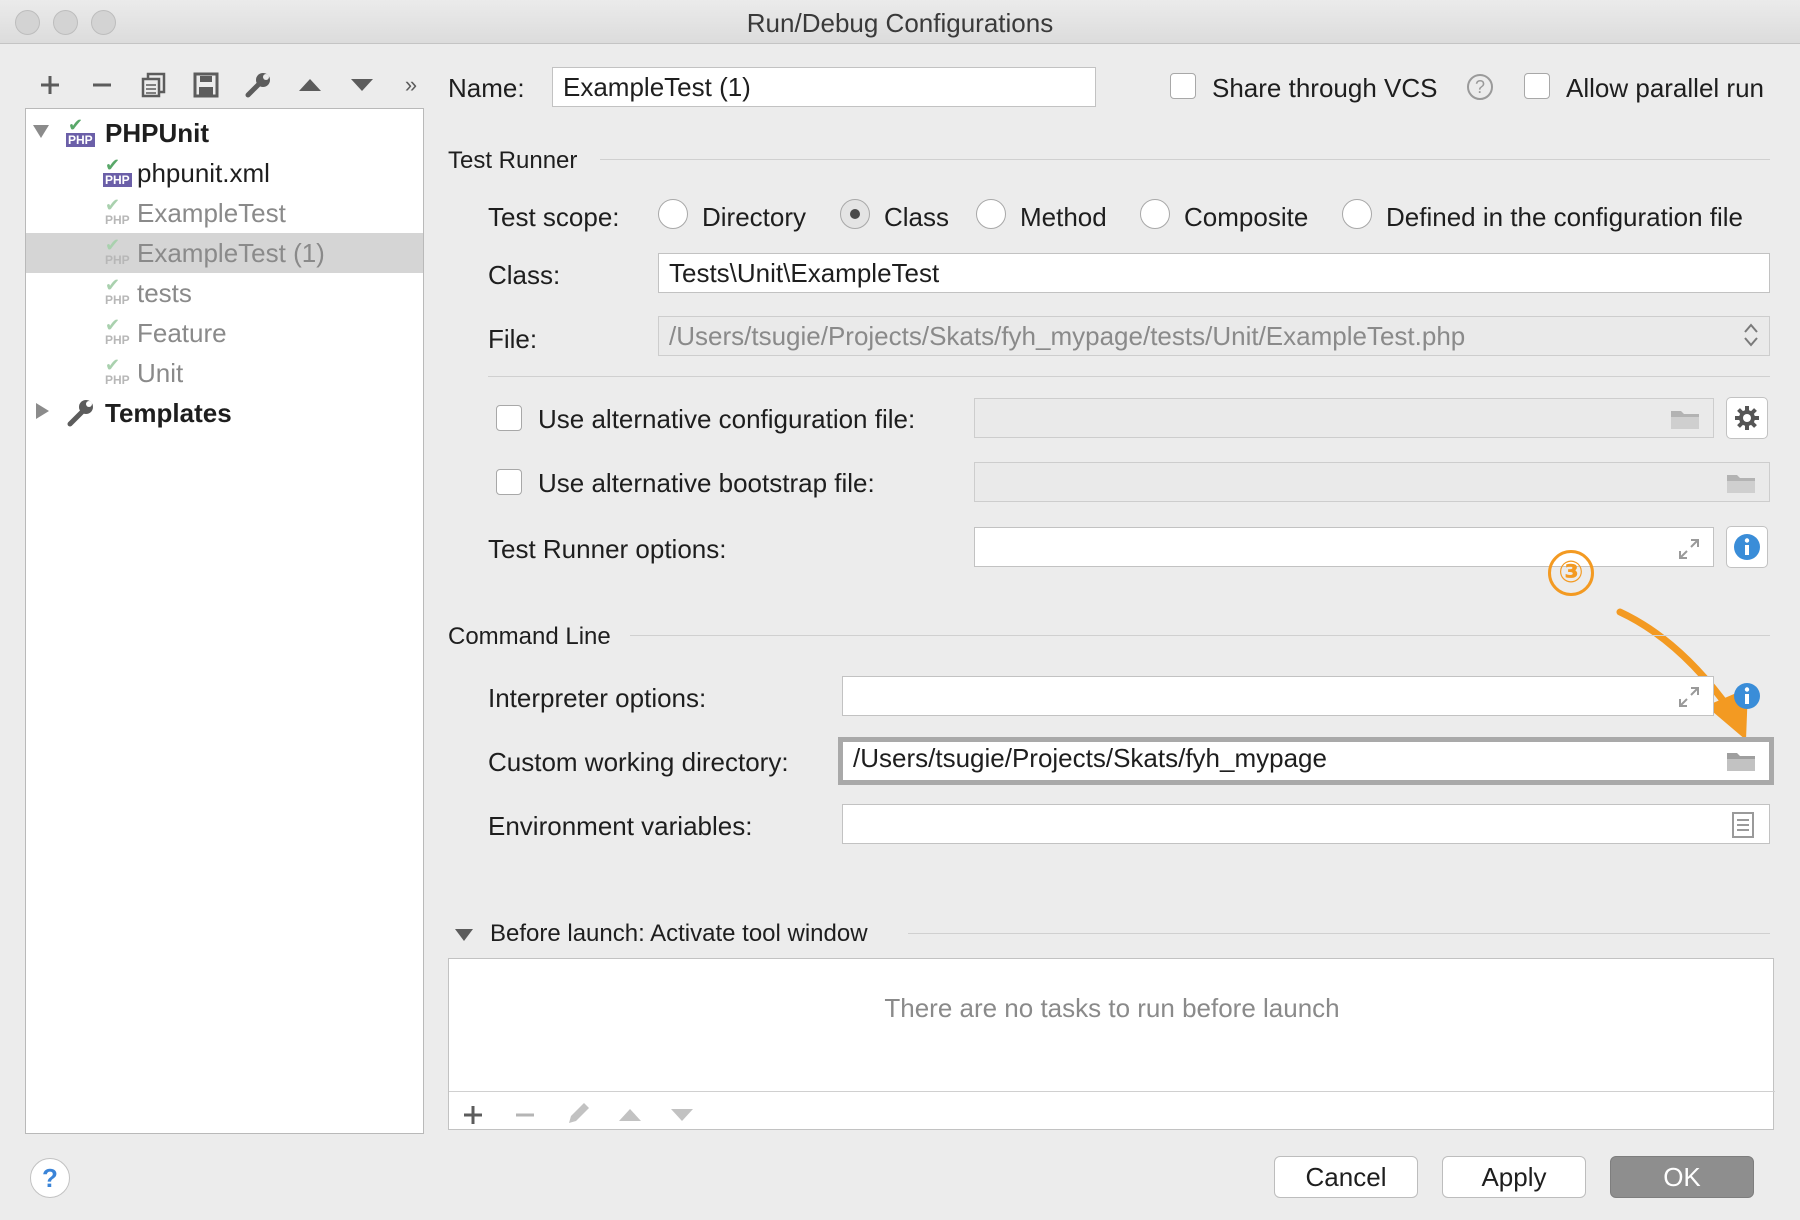 This screenshot has height=1220, width=1800. I want to click on working-directory-label: Custom working directory:, so click(638, 762).